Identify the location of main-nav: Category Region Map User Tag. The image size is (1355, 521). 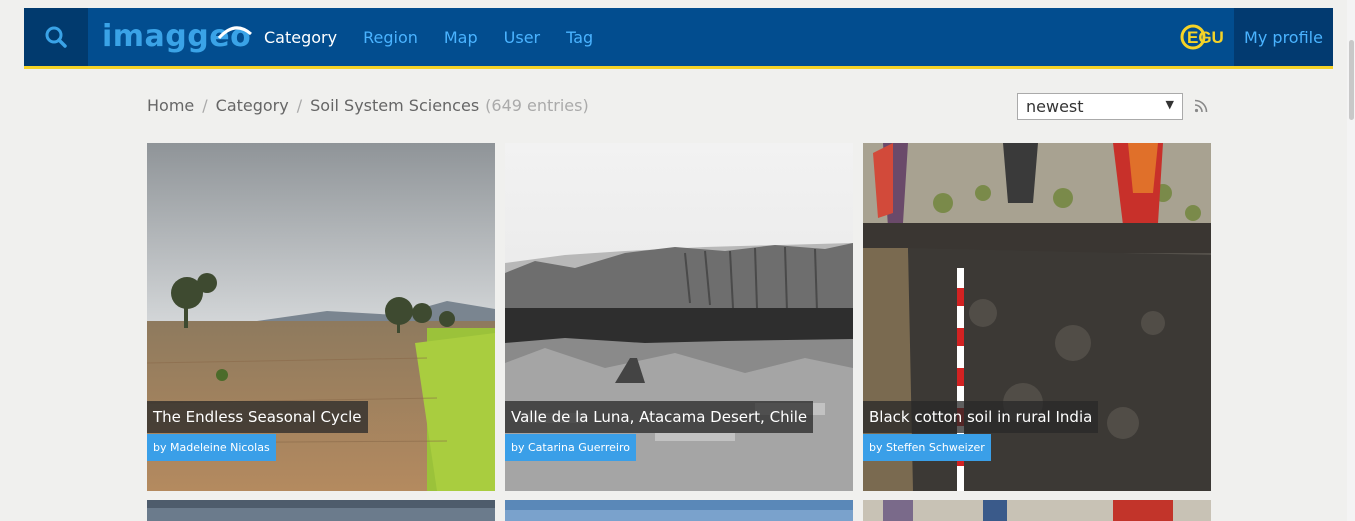
(441, 37).